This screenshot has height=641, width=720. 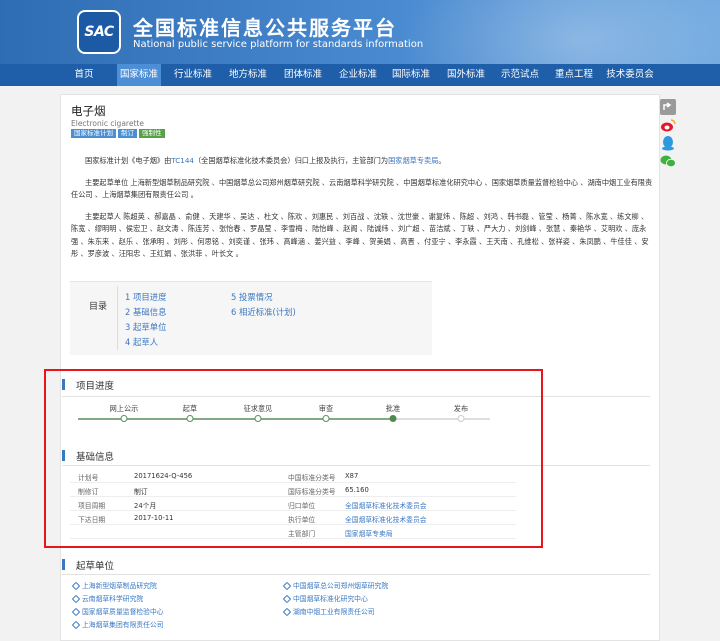 What do you see at coordinates (334, 612) in the screenshot?
I see `drafter-unit-label: 湖南中烟工业有限责任公司` at bounding box center [334, 612].